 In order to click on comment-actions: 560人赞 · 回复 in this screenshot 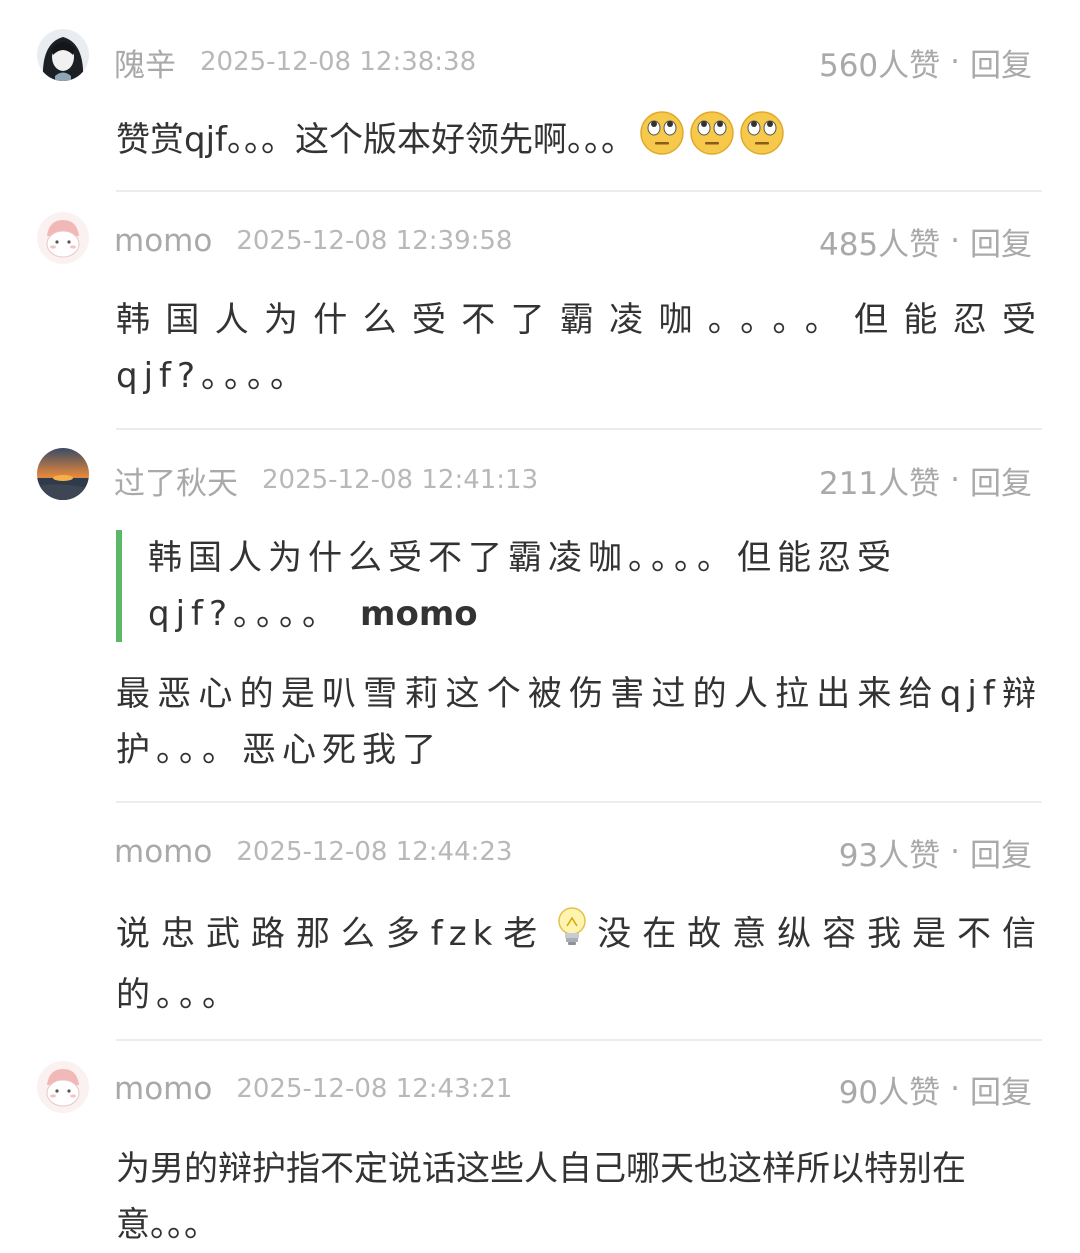, I will do `click(925, 62)`.